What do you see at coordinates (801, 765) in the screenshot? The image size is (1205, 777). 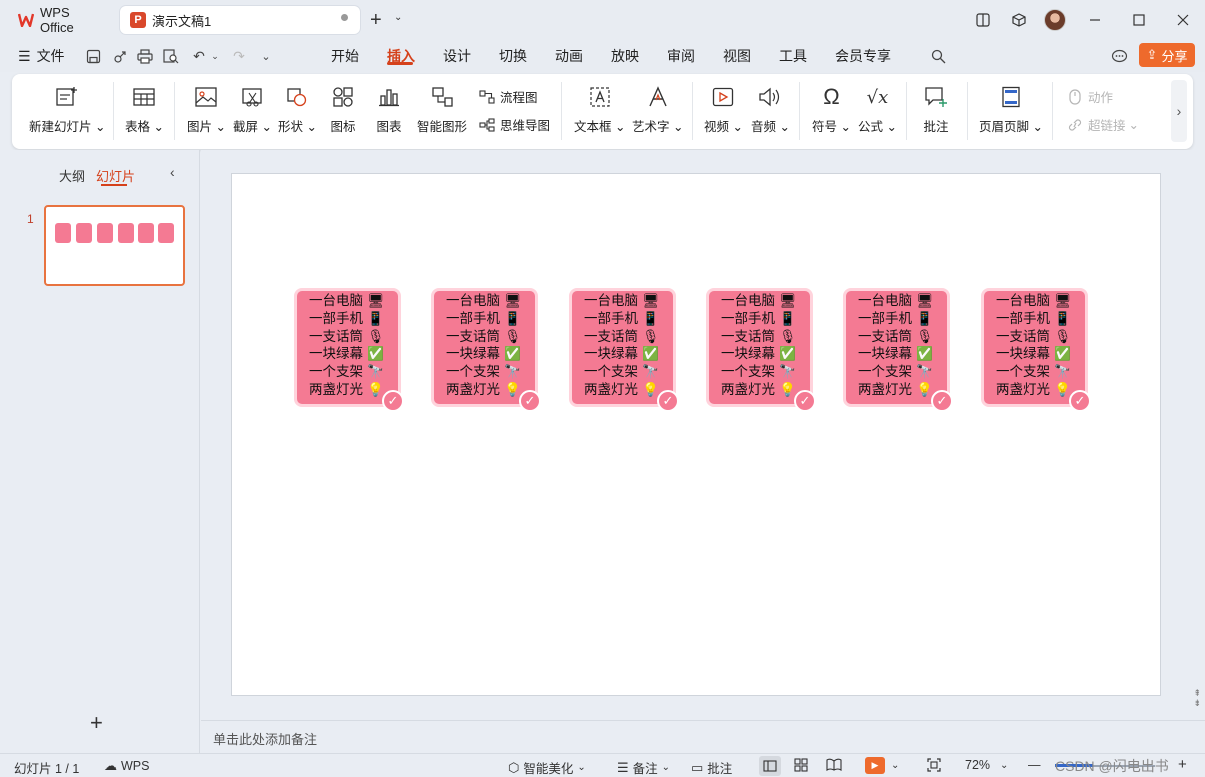 I see `slide-sorter-icon` at bounding box center [801, 765].